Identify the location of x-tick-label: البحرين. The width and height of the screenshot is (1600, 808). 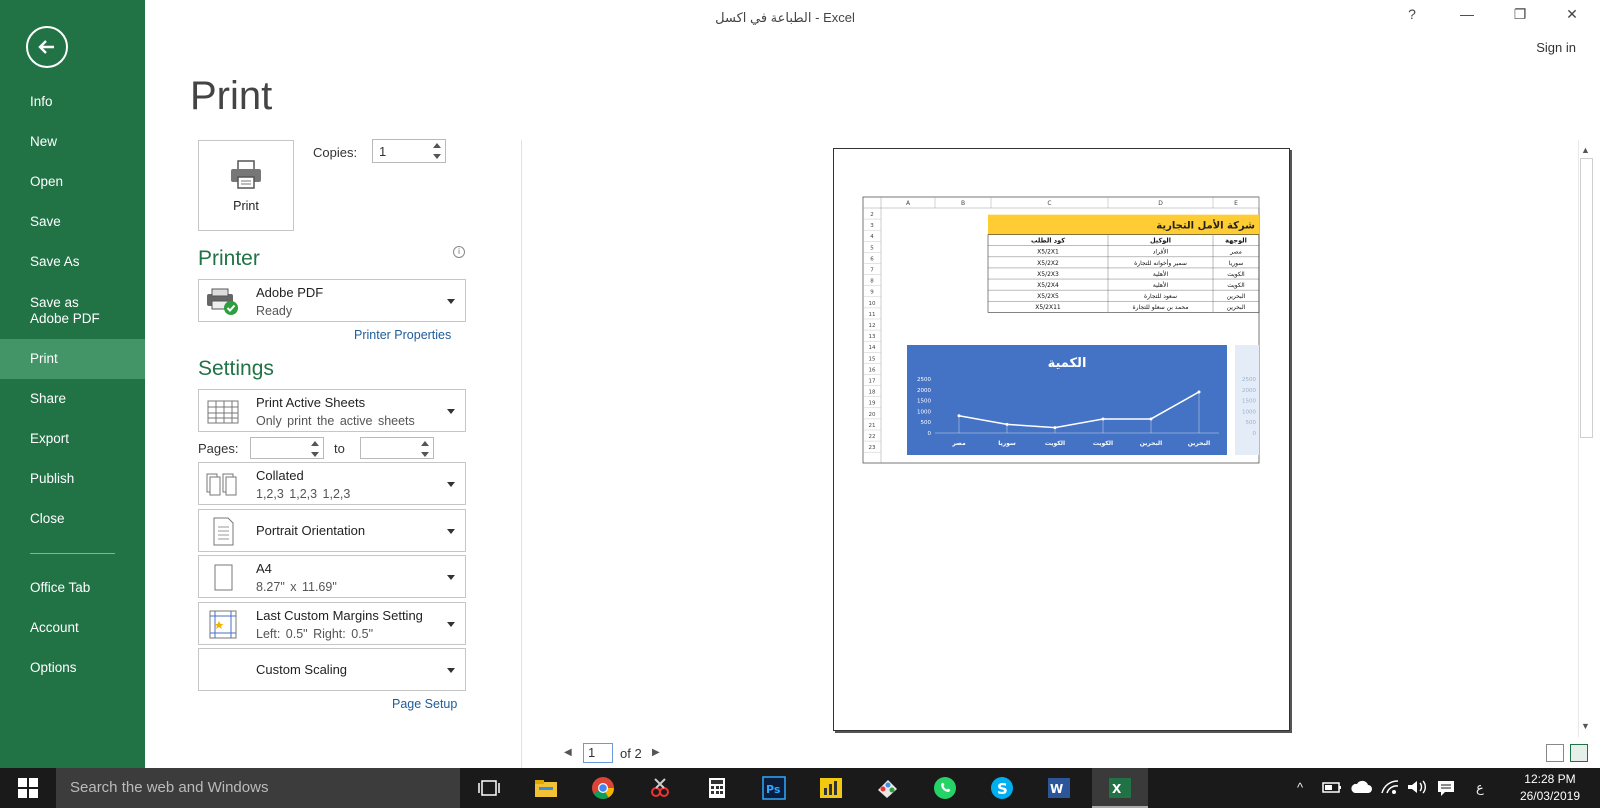
(1199, 443).